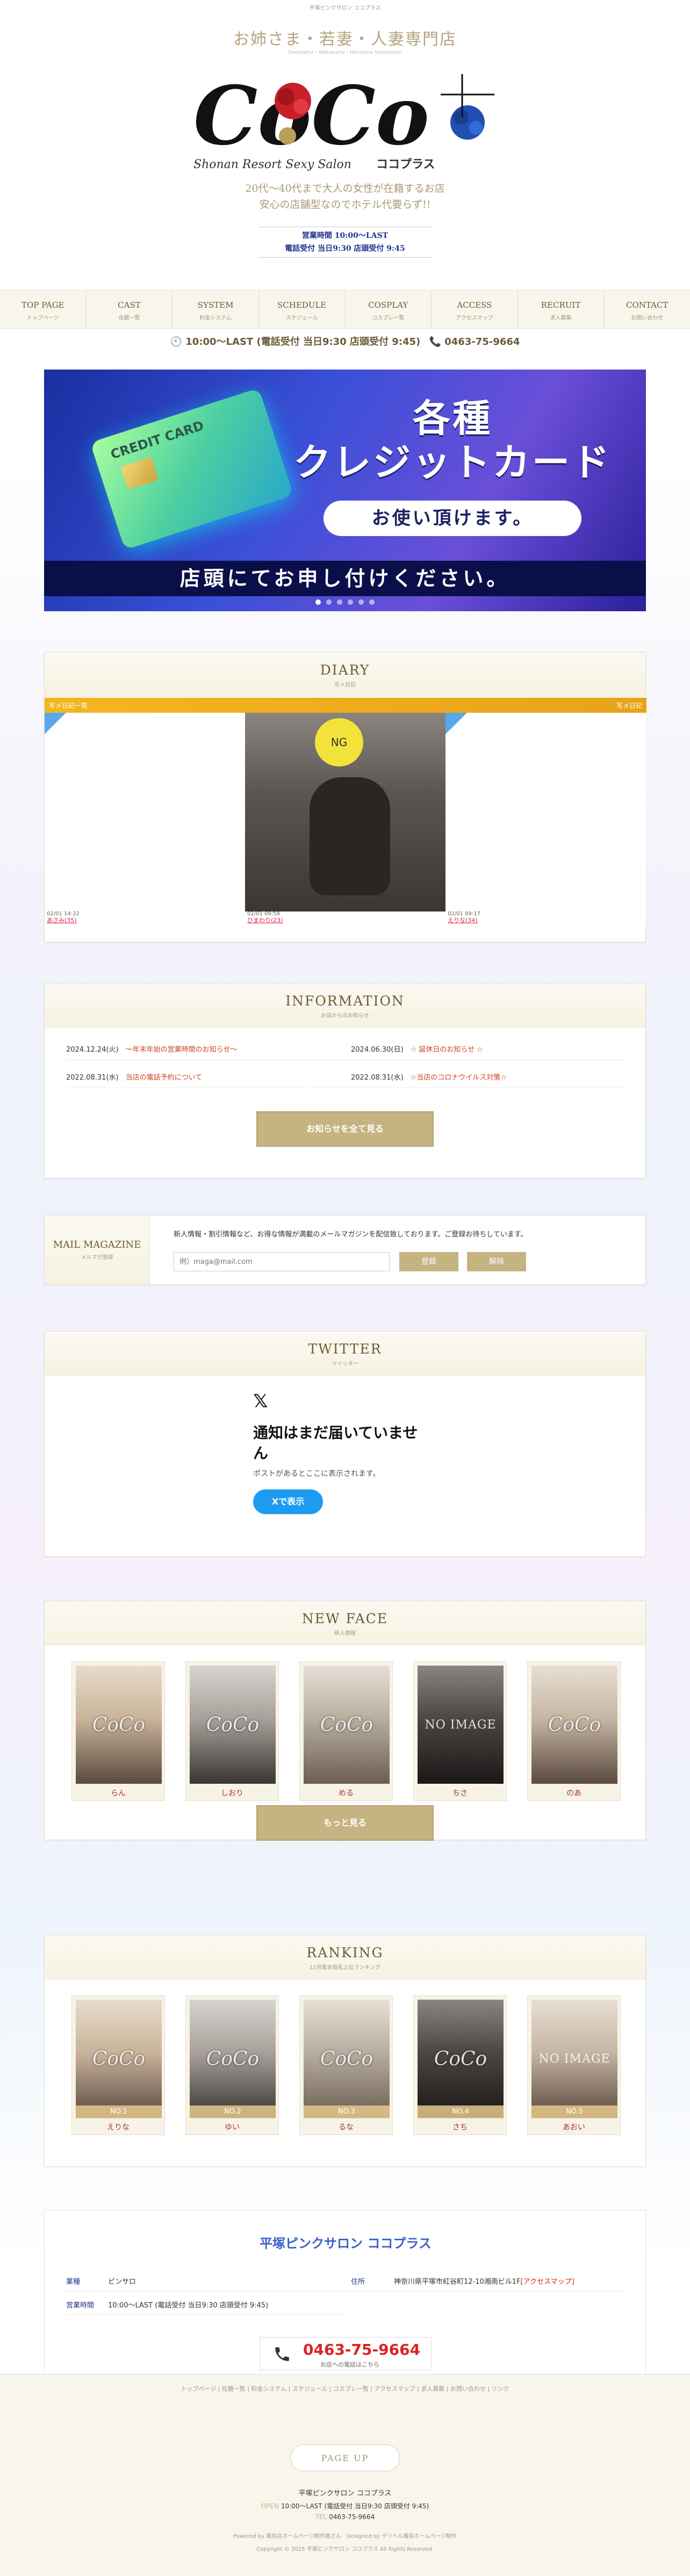 The image size is (690, 2576). I want to click on nav-recruit: RECRUIT 求人募集, so click(561, 309).